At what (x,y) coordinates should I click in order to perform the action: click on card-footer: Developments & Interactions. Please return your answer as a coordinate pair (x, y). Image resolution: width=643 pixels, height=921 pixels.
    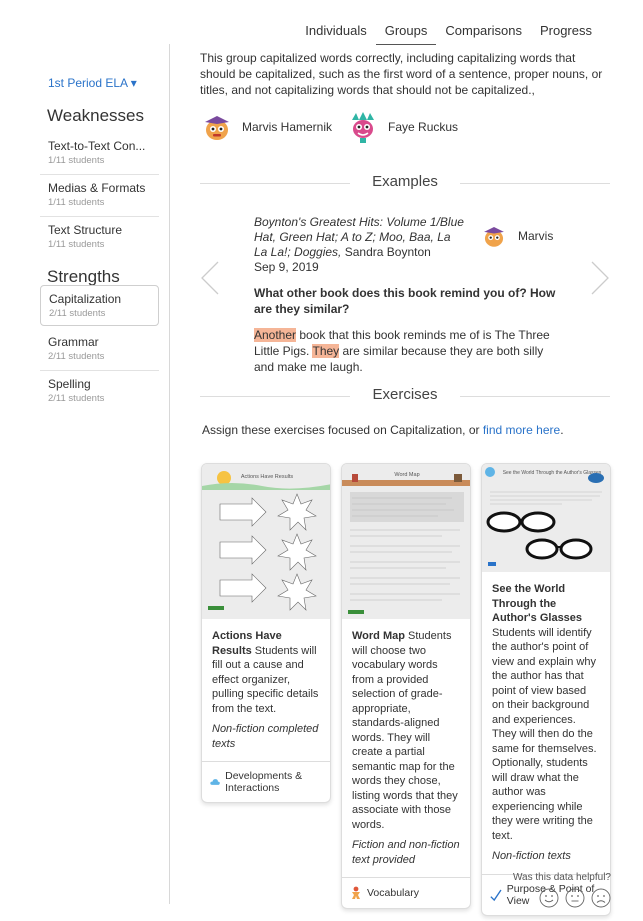
    Looking at the image, I should click on (266, 781).